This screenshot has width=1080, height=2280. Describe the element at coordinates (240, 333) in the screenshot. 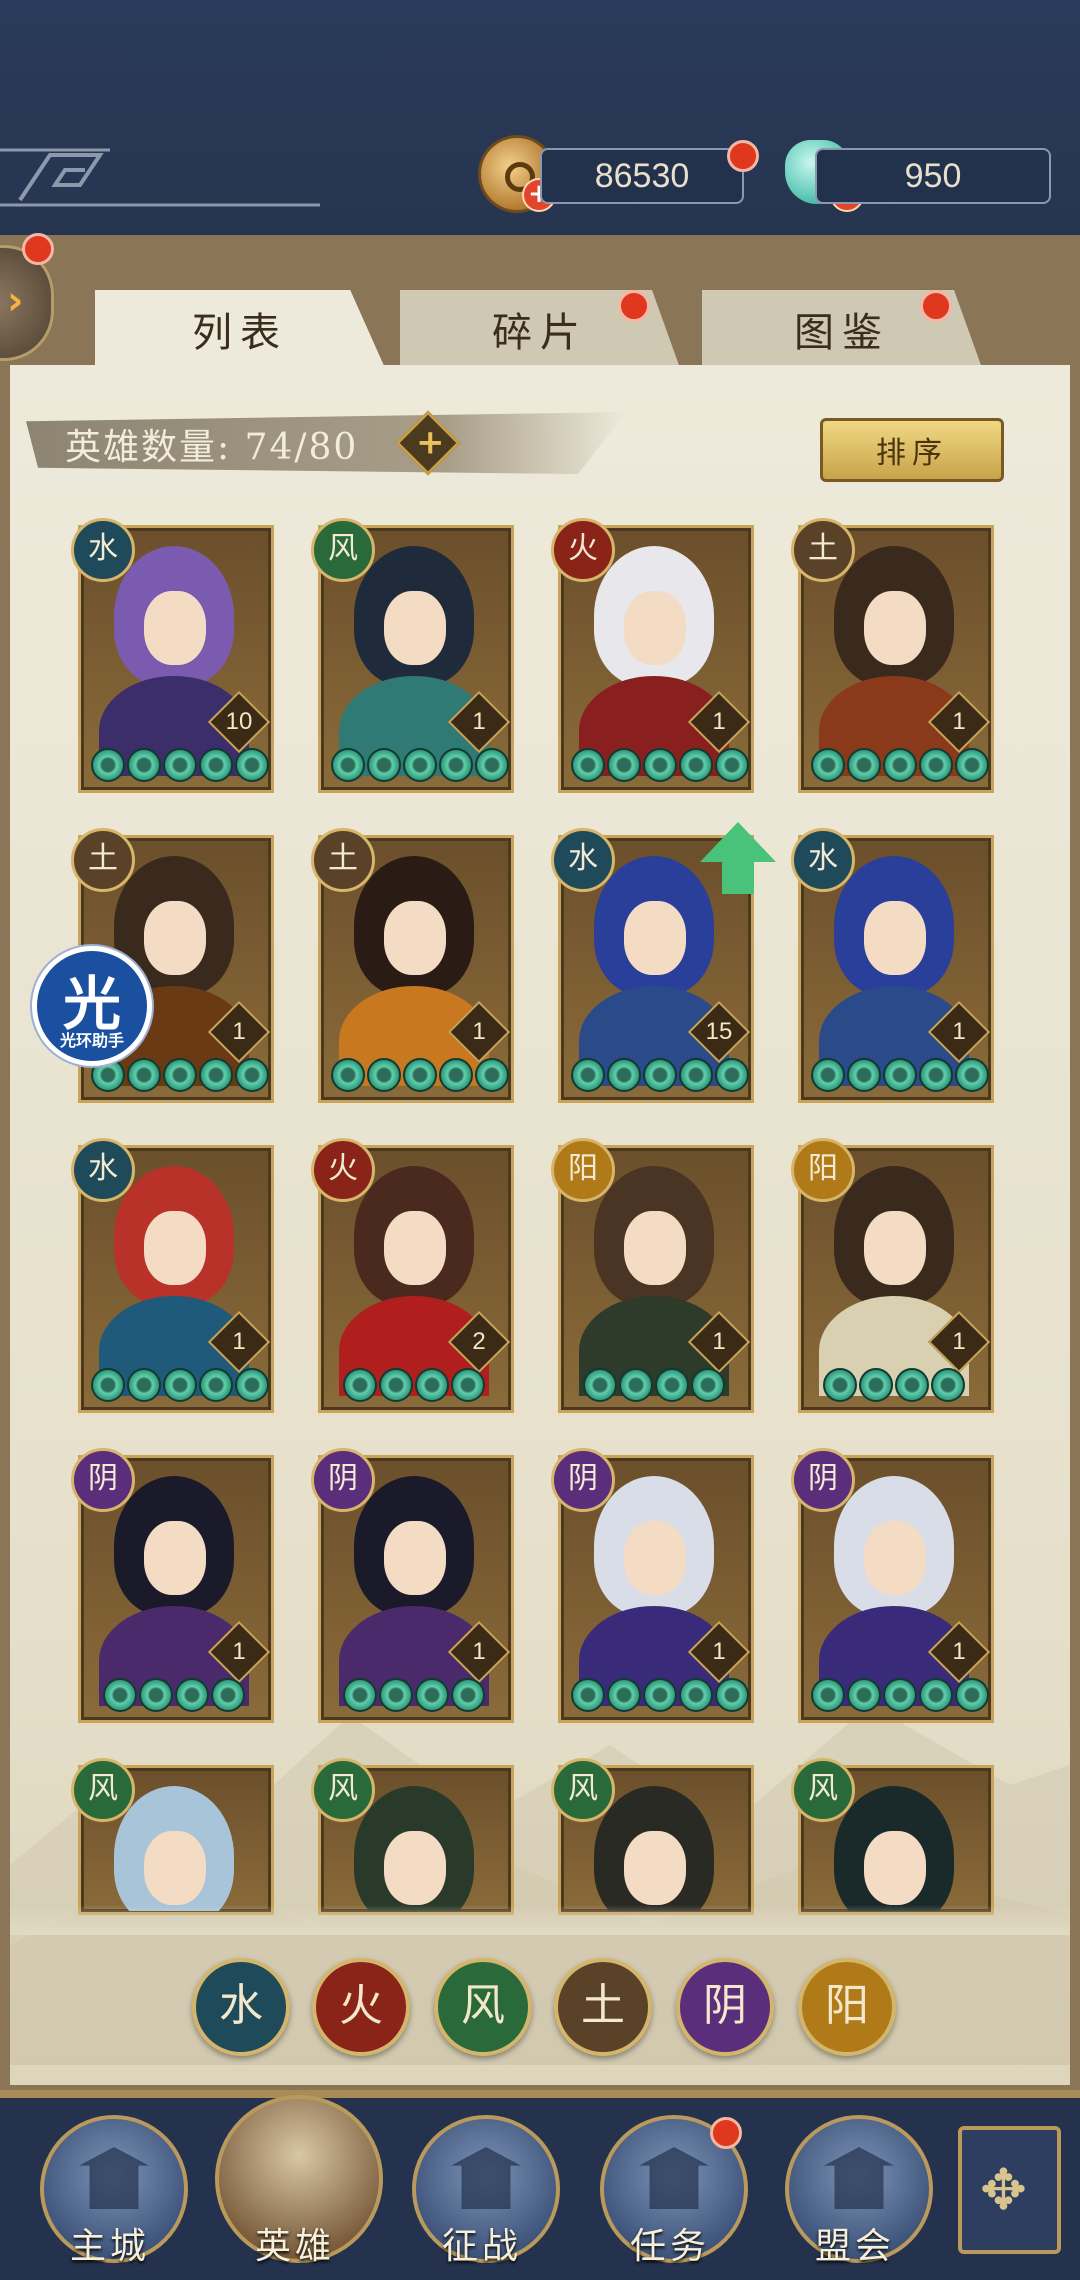

I see `tab-list-label: 列表` at that location.